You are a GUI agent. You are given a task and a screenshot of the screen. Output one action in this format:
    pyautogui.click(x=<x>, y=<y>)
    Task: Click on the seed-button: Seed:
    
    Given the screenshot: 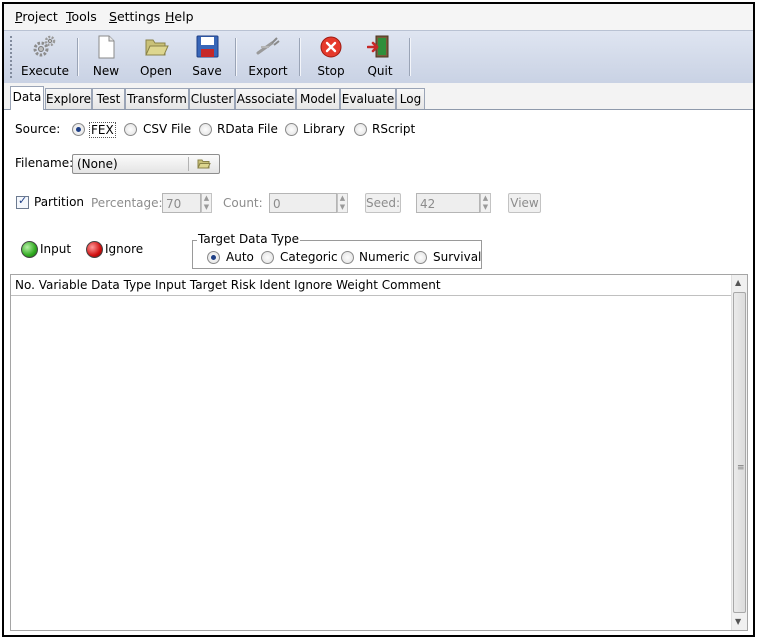 What is the action you would take?
    pyautogui.click(x=383, y=203)
    